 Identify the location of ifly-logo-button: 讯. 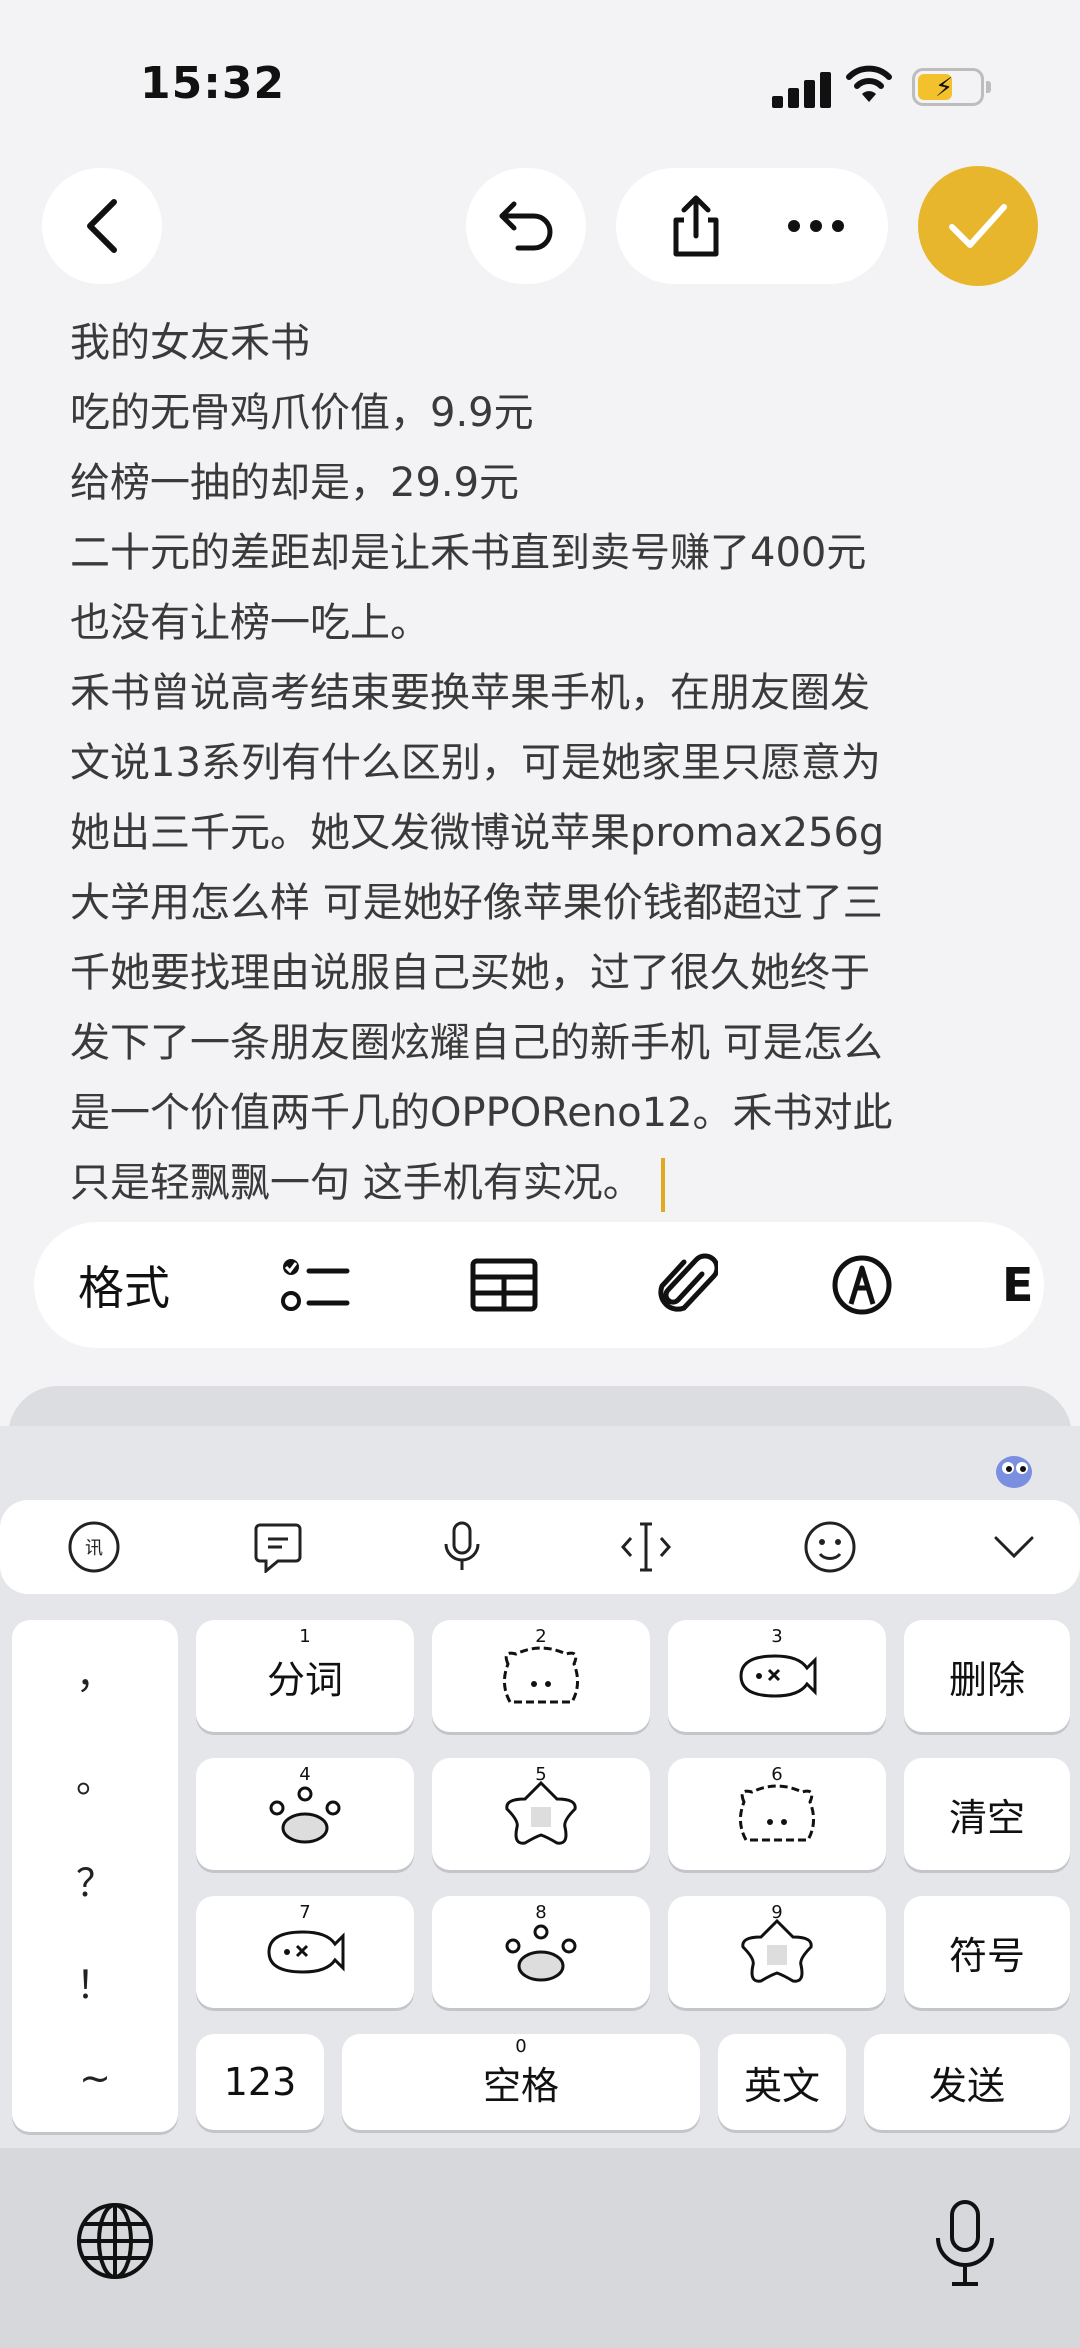
(94, 1547).